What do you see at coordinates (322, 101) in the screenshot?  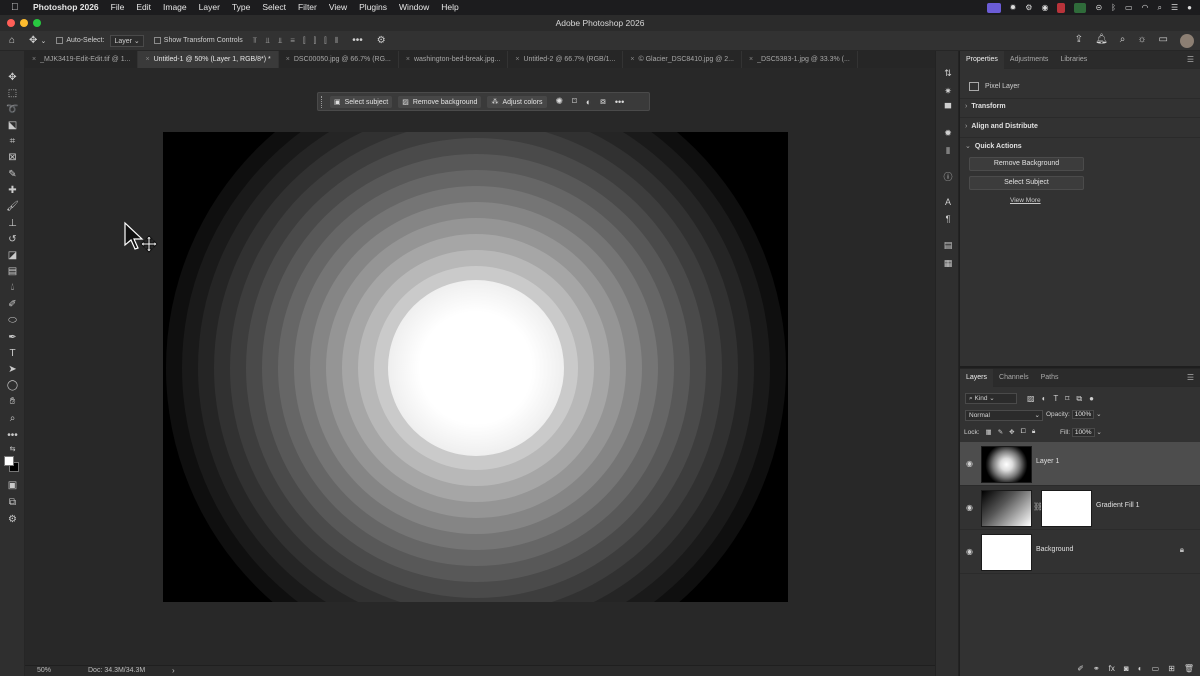 I see `drag-handle` at bounding box center [322, 101].